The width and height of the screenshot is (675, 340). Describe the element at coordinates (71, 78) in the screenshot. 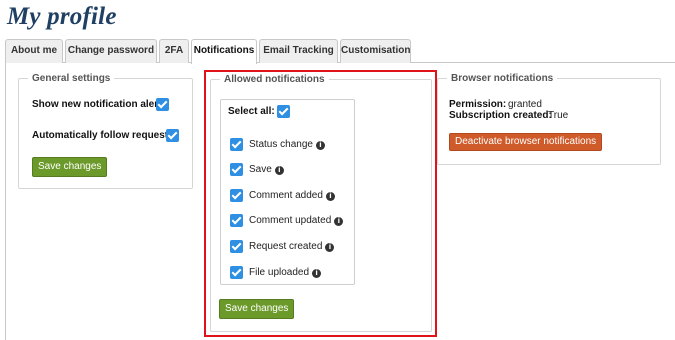

I see `general-settings-legend: General settings` at that location.